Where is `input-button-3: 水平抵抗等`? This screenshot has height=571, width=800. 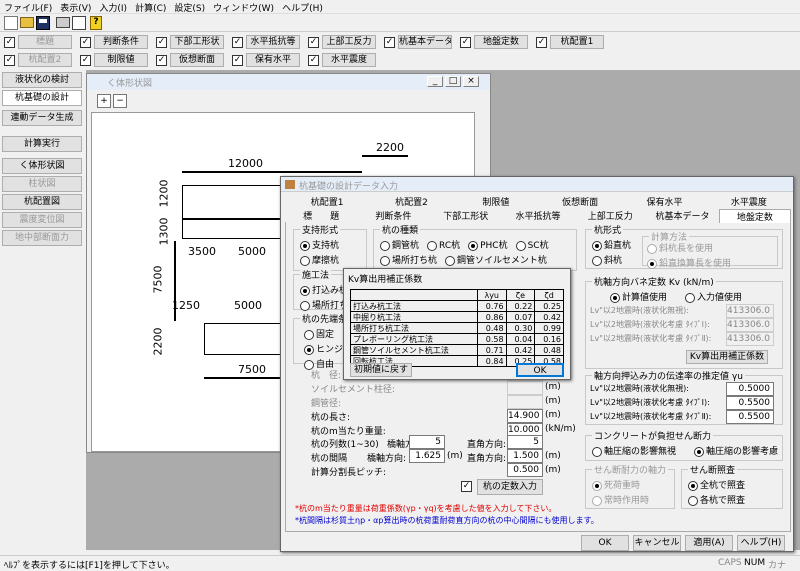 input-button-3: 水平抵抗等 is located at coordinates (273, 42).